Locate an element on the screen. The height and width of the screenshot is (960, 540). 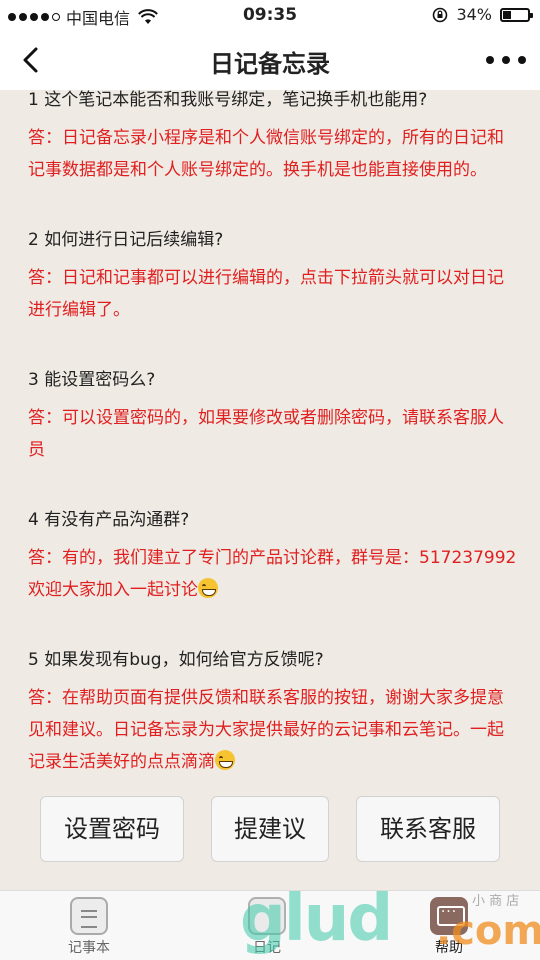
faq-question: 1 这个笔记本能否和我账号绑定，笔记换手机也能用? is located at coordinates (228, 100).